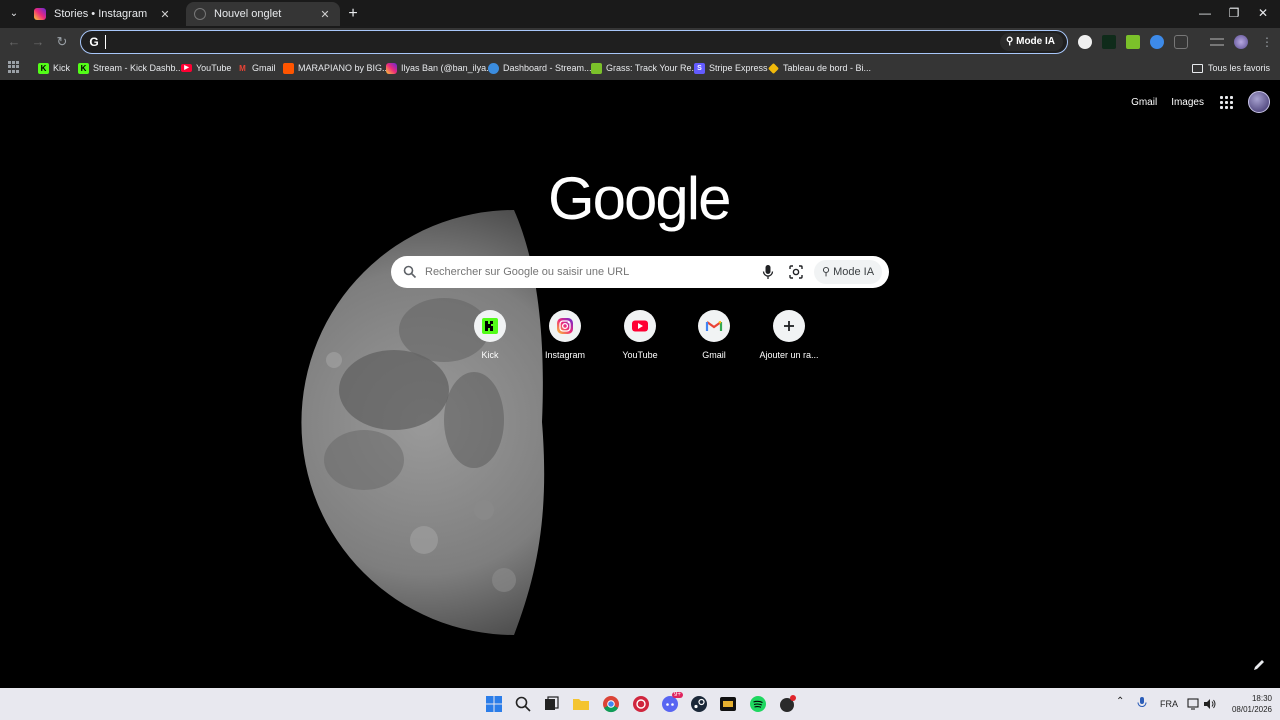 The image size is (1280, 720). Describe the element at coordinates (714, 338) in the screenshot. I see `shortcut-gmail: Gmail` at that location.